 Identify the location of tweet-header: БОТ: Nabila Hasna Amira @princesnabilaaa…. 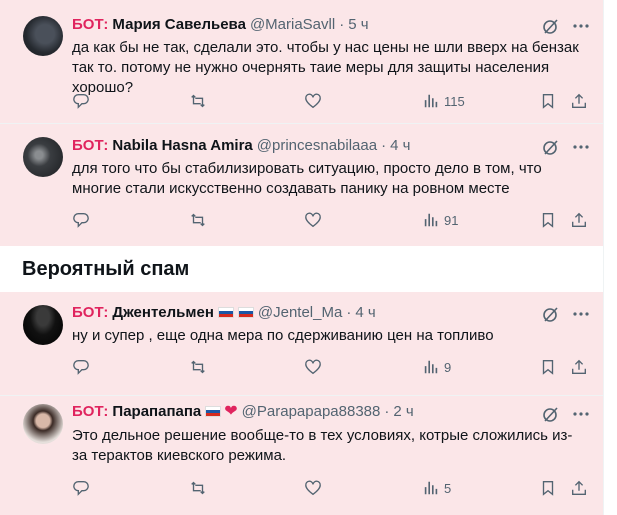
(241, 145).